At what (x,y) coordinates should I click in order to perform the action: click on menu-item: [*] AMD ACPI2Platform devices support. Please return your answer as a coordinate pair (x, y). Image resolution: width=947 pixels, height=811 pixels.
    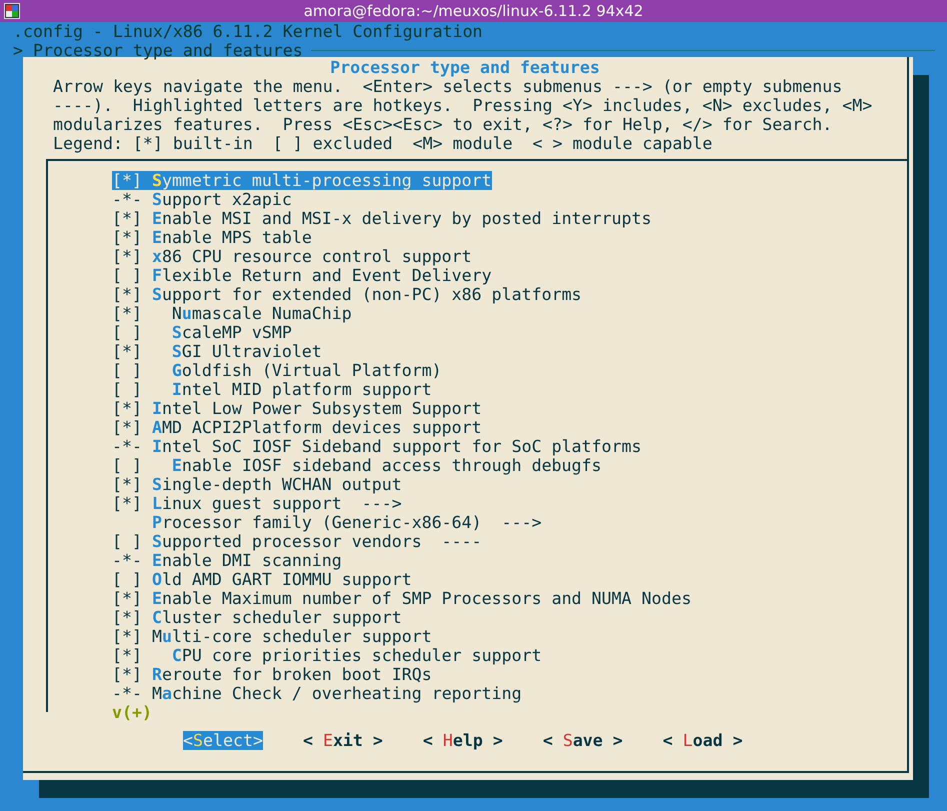
    Looking at the image, I should click on (297, 427).